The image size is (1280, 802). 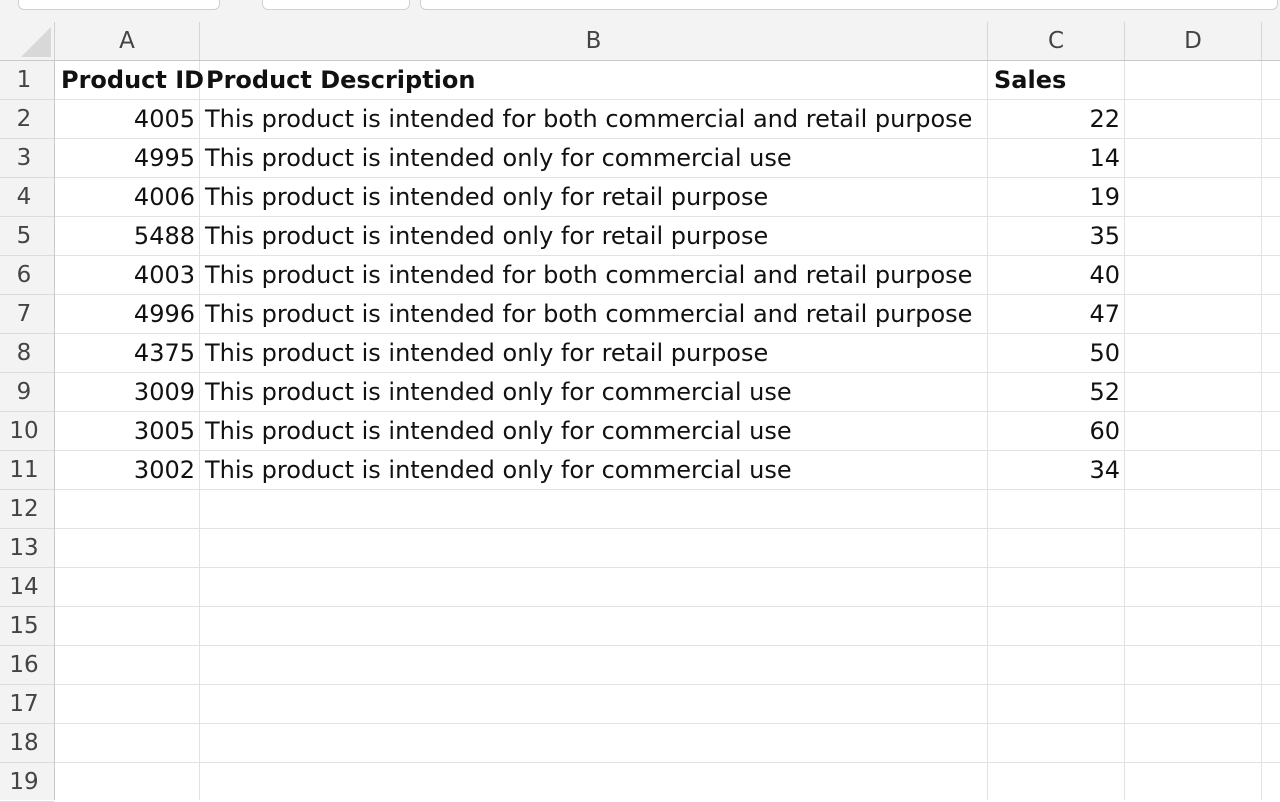 What do you see at coordinates (27, 509) in the screenshot?
I see `row-header-12: 12` at bounding box center [27, 509].